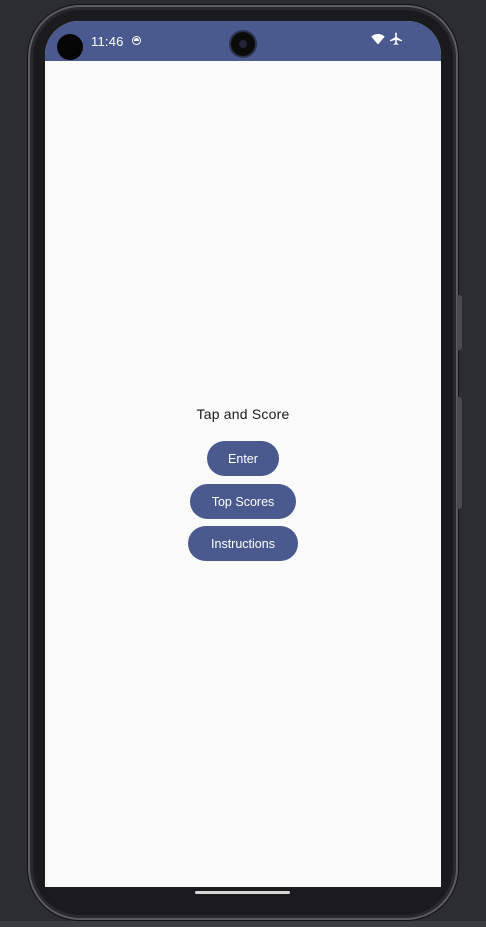  Describe the element at coordinates (243, 543) in the screenshot. I see `instructions-button: Instructions` at that location.